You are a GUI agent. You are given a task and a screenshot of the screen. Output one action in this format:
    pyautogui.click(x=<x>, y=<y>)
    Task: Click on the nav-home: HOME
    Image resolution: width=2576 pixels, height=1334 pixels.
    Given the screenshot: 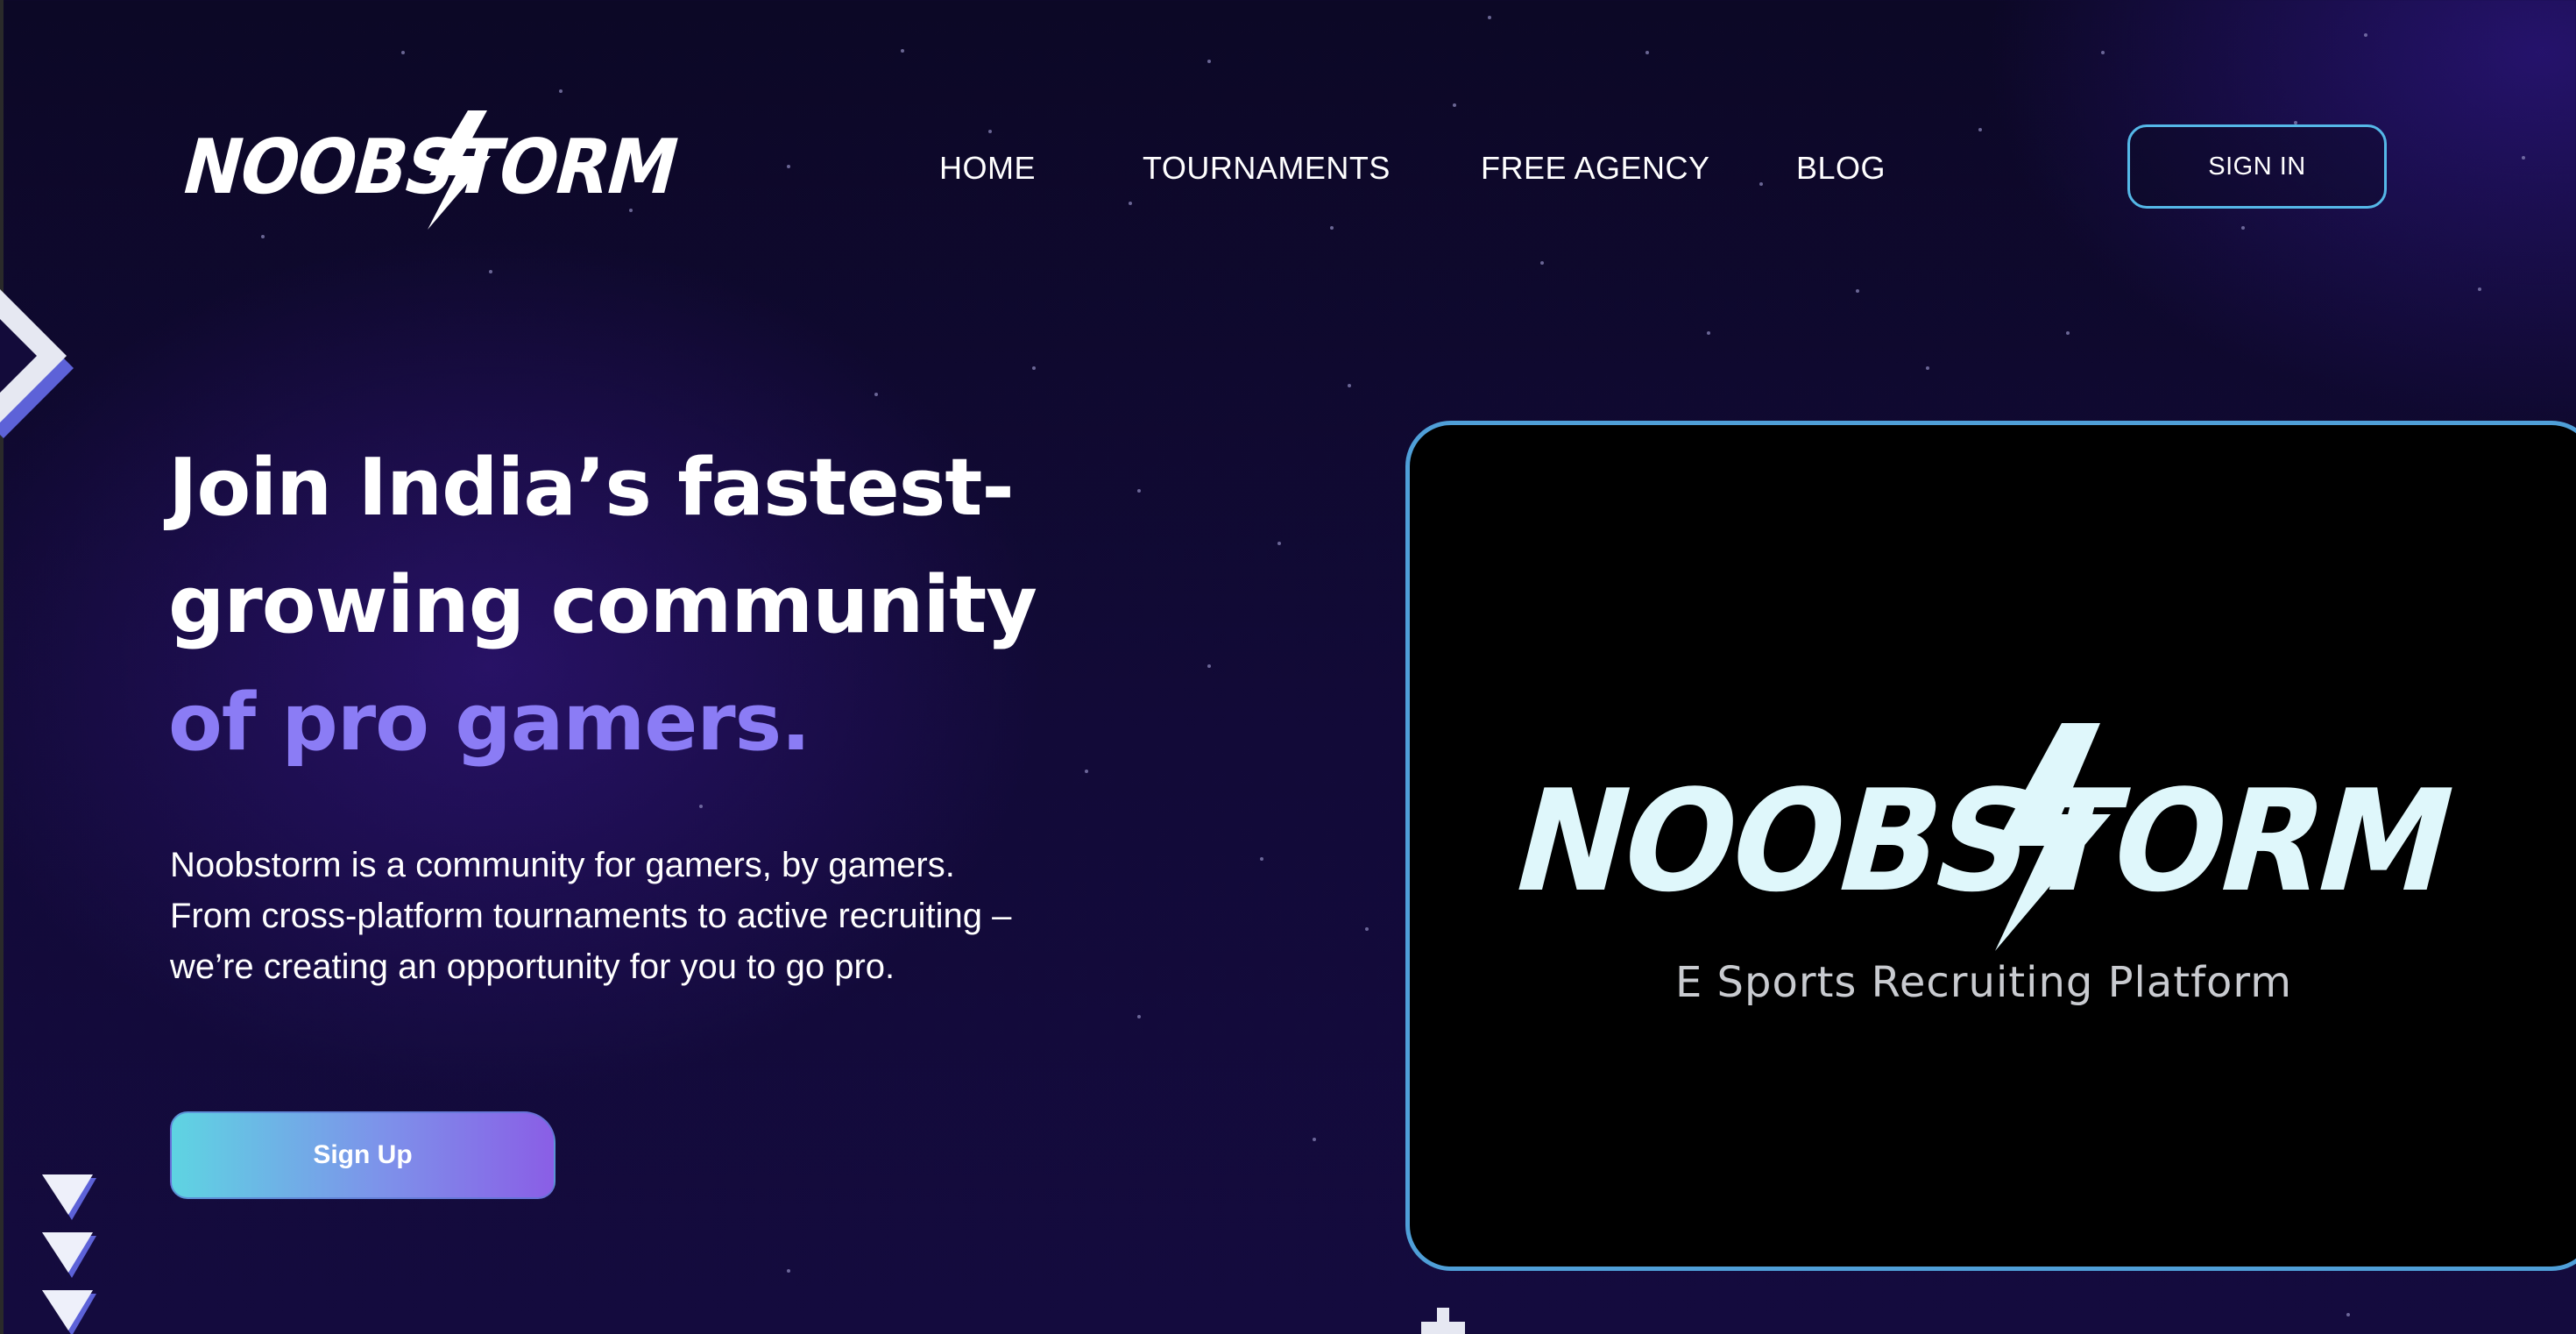 What is the action you would take?
    pyautogui.click(x=987, y=168)
    